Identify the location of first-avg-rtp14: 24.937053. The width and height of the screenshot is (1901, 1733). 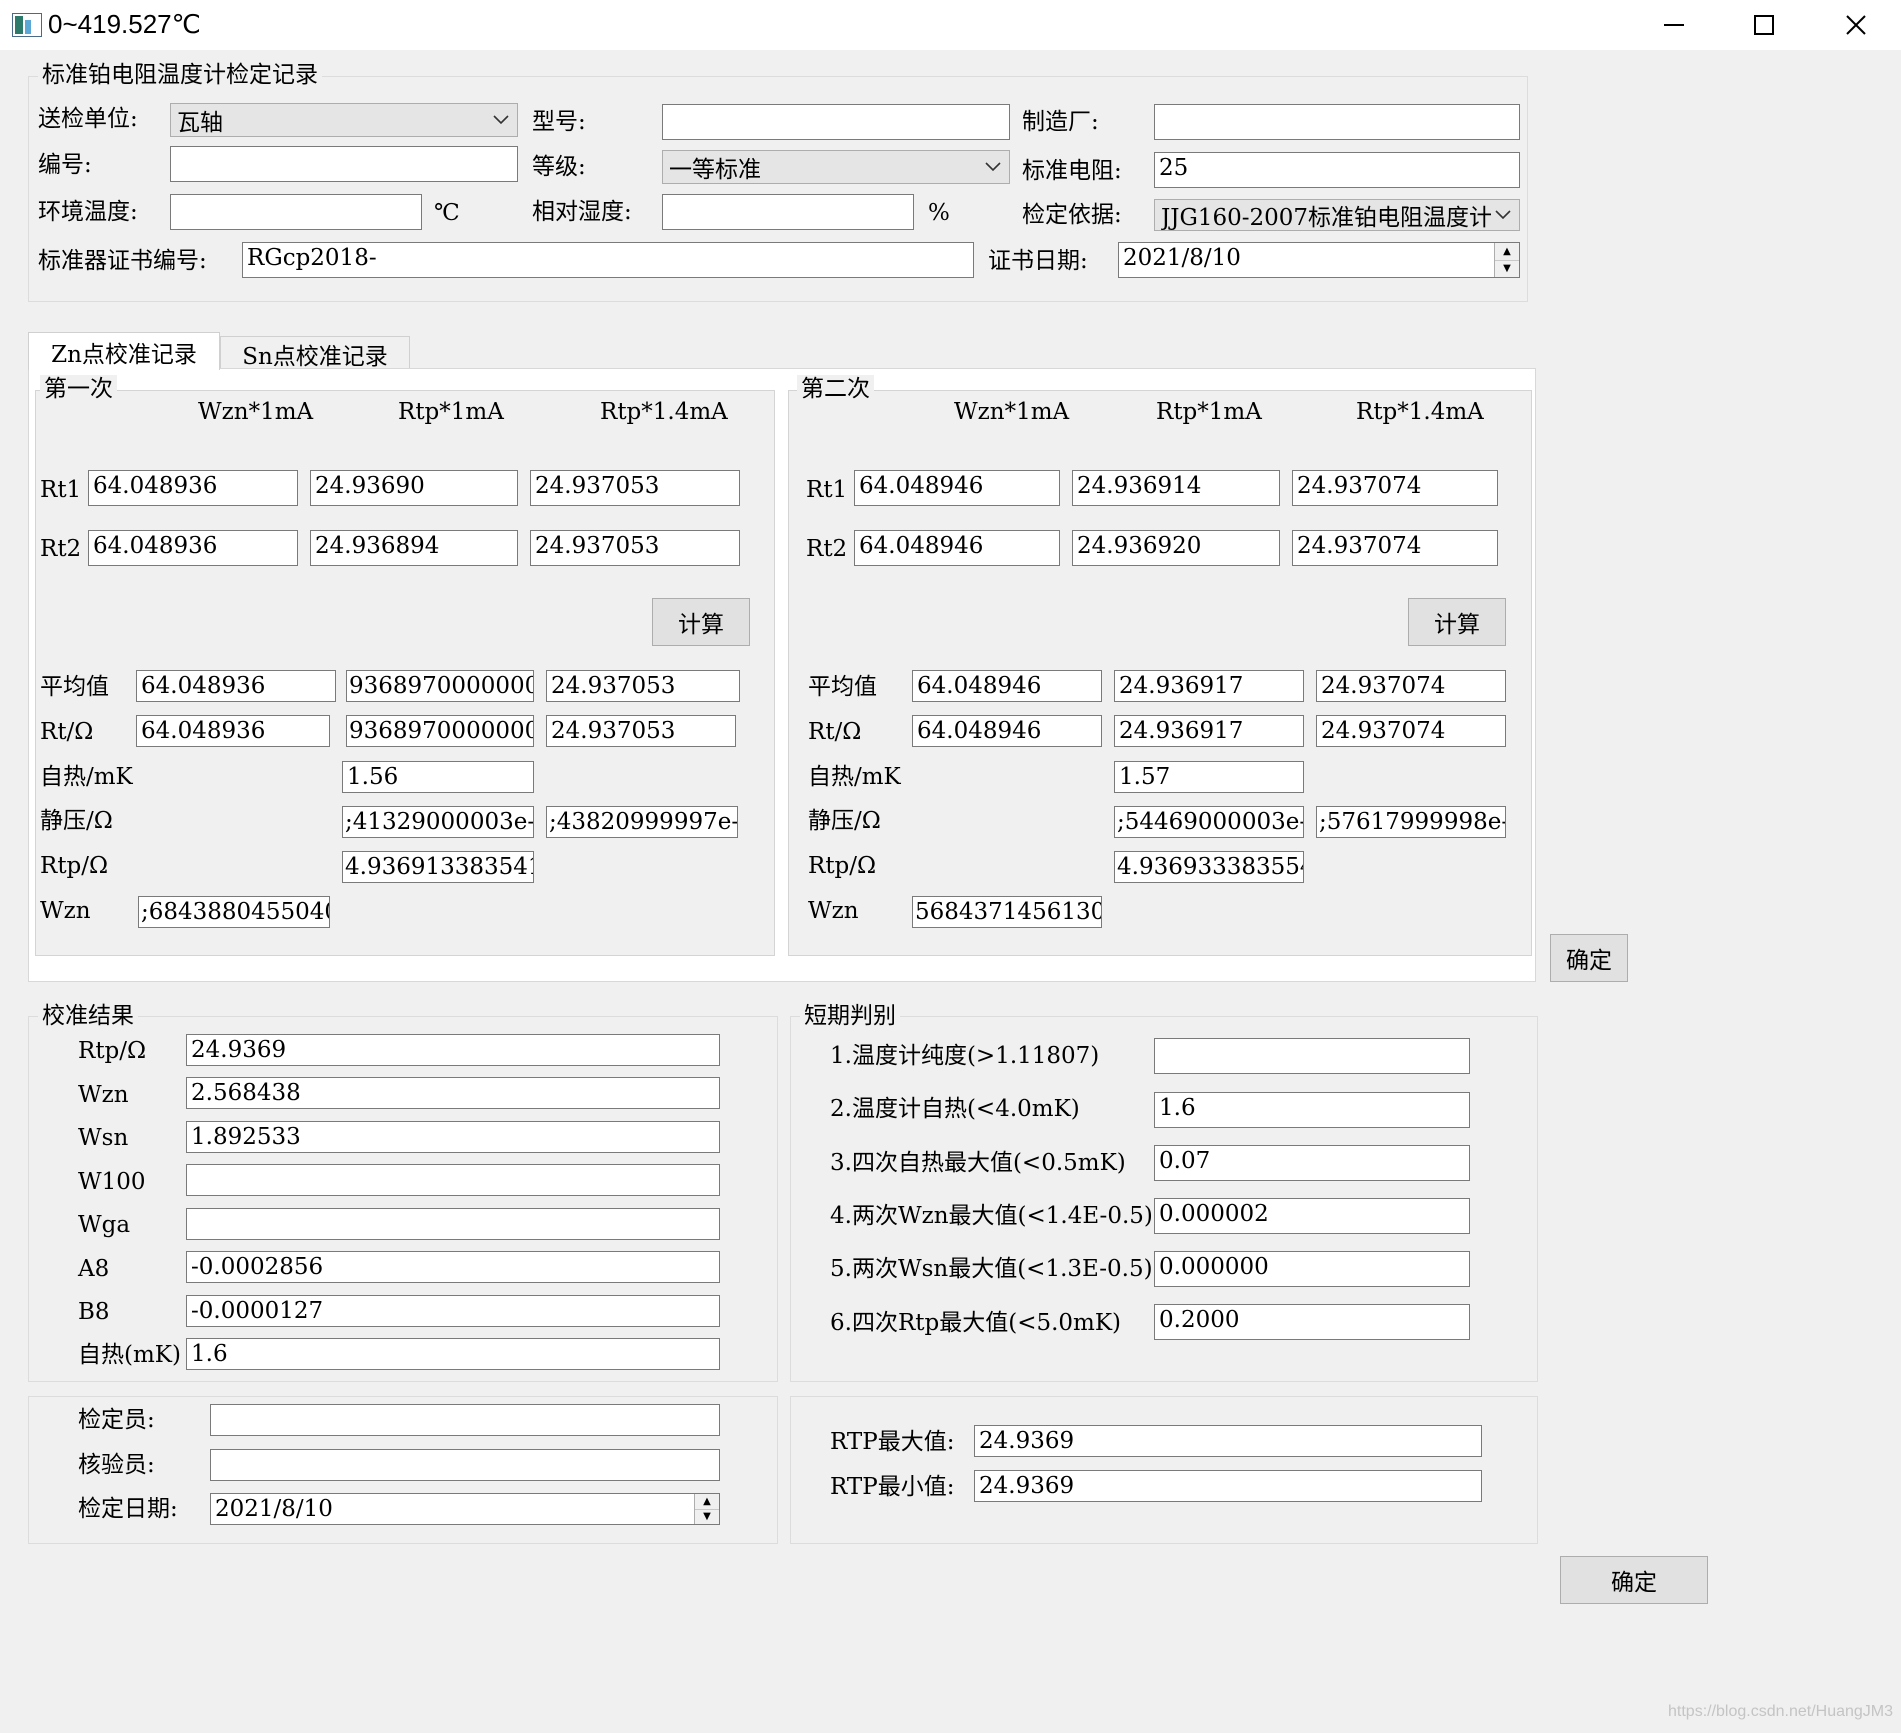
(643, 686).